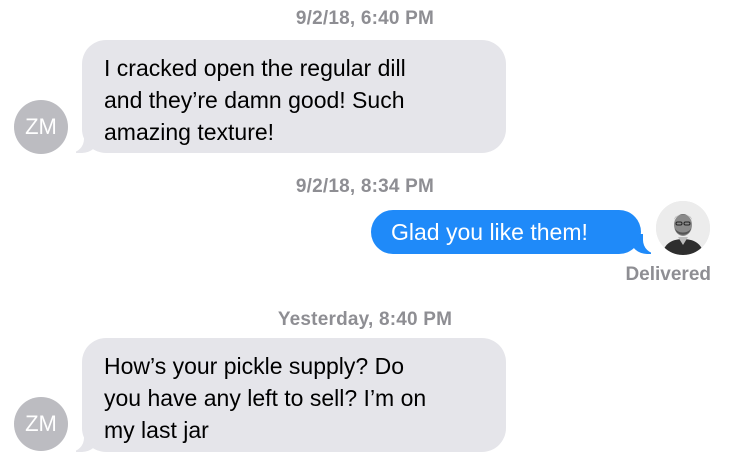  Describe the element at coordinates (668, 274) in the screenshot. I see `delivery-status: Delivered` at that location.